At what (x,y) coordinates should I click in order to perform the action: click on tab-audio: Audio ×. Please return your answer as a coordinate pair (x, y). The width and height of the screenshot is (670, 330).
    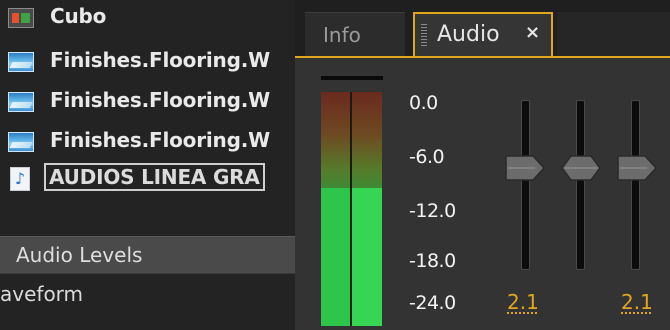
    Looking at the image, I should click on (483, 35).